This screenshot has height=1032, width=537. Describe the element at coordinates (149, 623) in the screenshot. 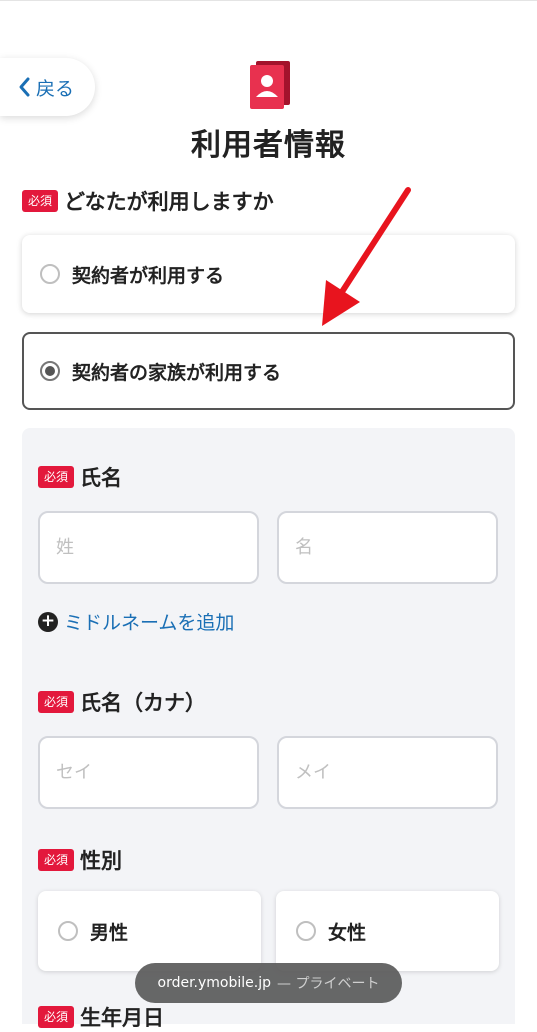

I see `add-middle-name-label: ミドルネームを追加` at that location.